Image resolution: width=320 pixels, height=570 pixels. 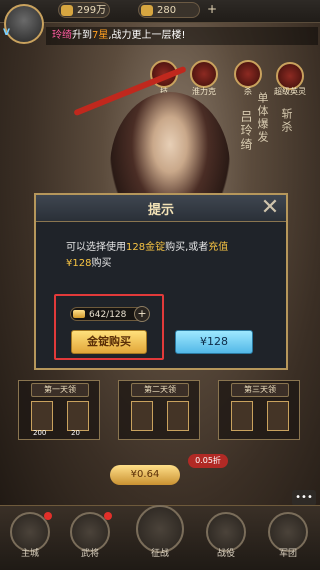 What do you see at coordinates (287, 554) in the screenshot?
I see `nav-label-legion: 军团` at bounding box center [287, 554].